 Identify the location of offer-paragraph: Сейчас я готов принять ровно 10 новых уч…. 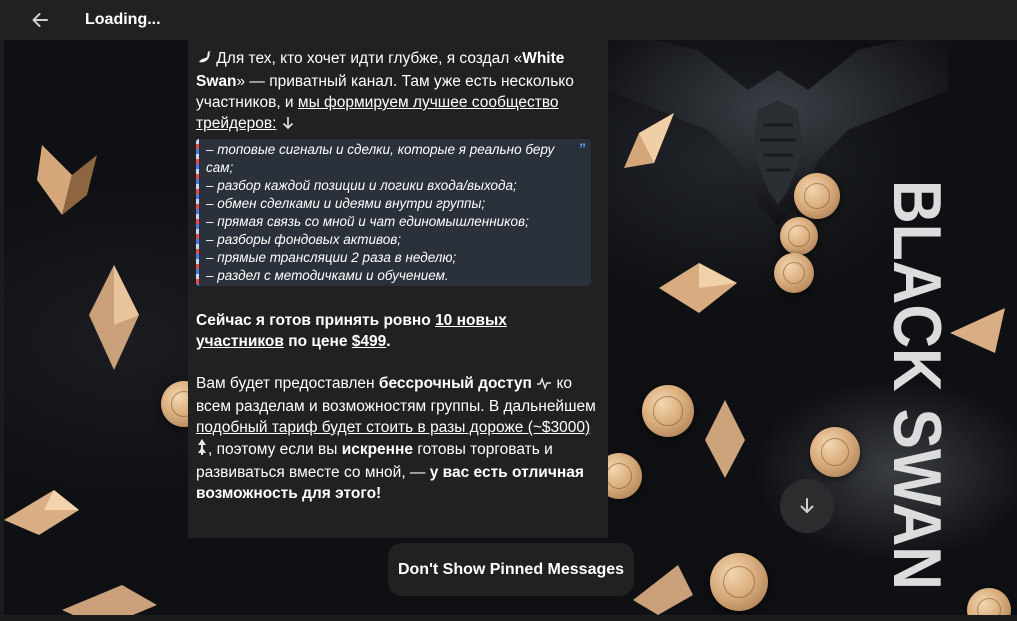
(397, 331).